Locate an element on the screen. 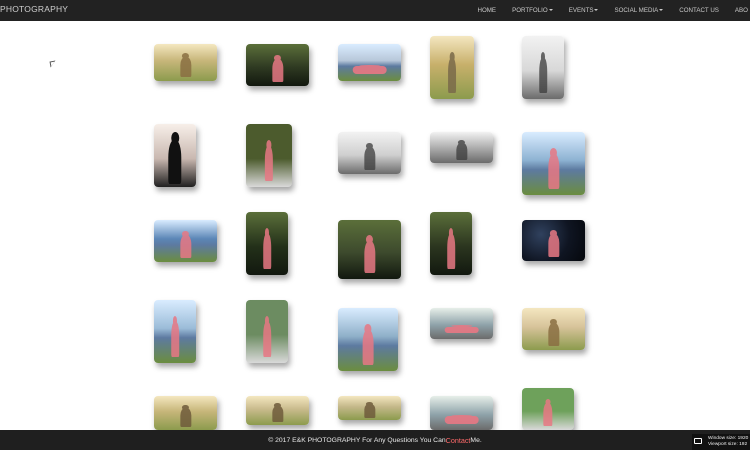  nav-contact-us: CONTACT US is located at coordinates (699, 10).